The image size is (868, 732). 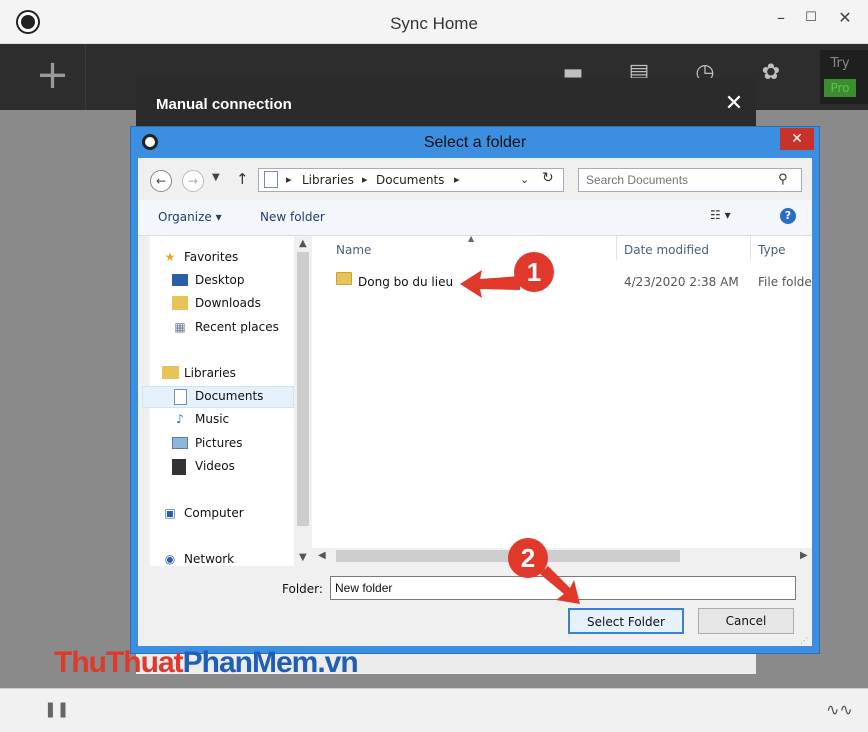 I want to click on recent-locations-dropdown-icon: ▼, so click(x=216, y=177).